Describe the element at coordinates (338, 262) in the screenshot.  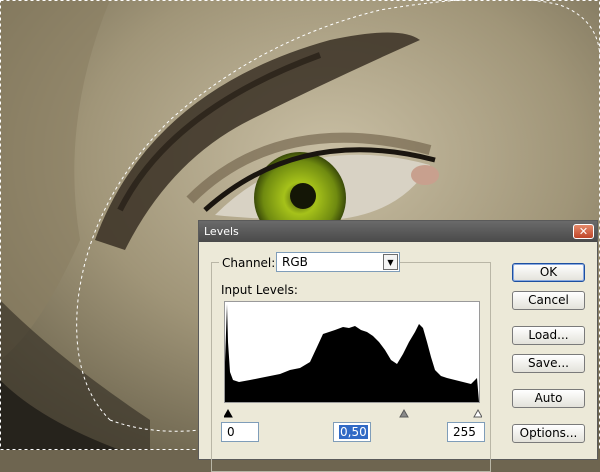
I see `channel-select: RGB ▼` at that location.